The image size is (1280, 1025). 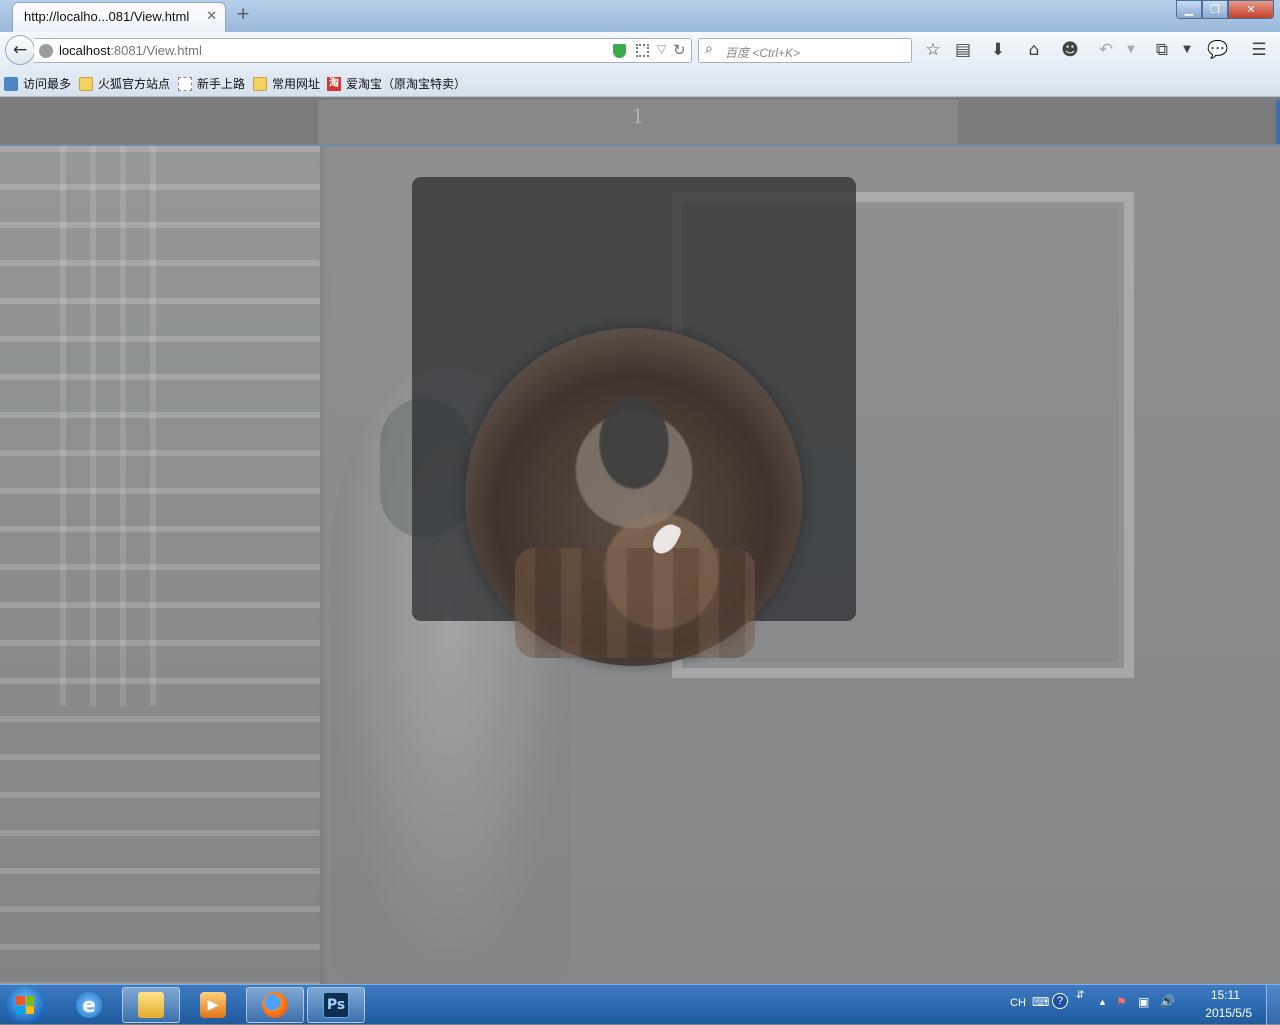 I want to click on browser-tab: http://localho...081/View.html ✕, so click(x=119, y=17).